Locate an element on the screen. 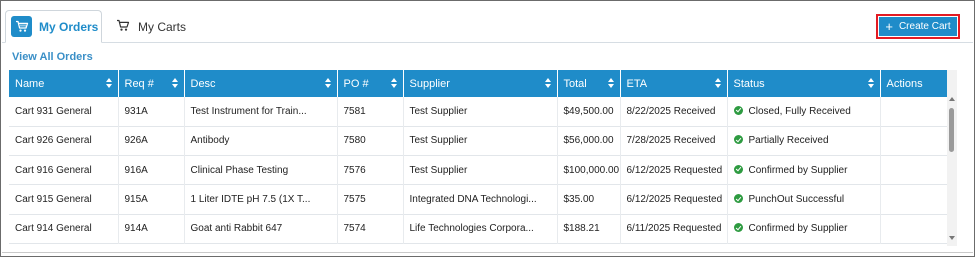 This screenshot has width=975, height=257. column-header-req: Req # is located at coordinates (151, 83).